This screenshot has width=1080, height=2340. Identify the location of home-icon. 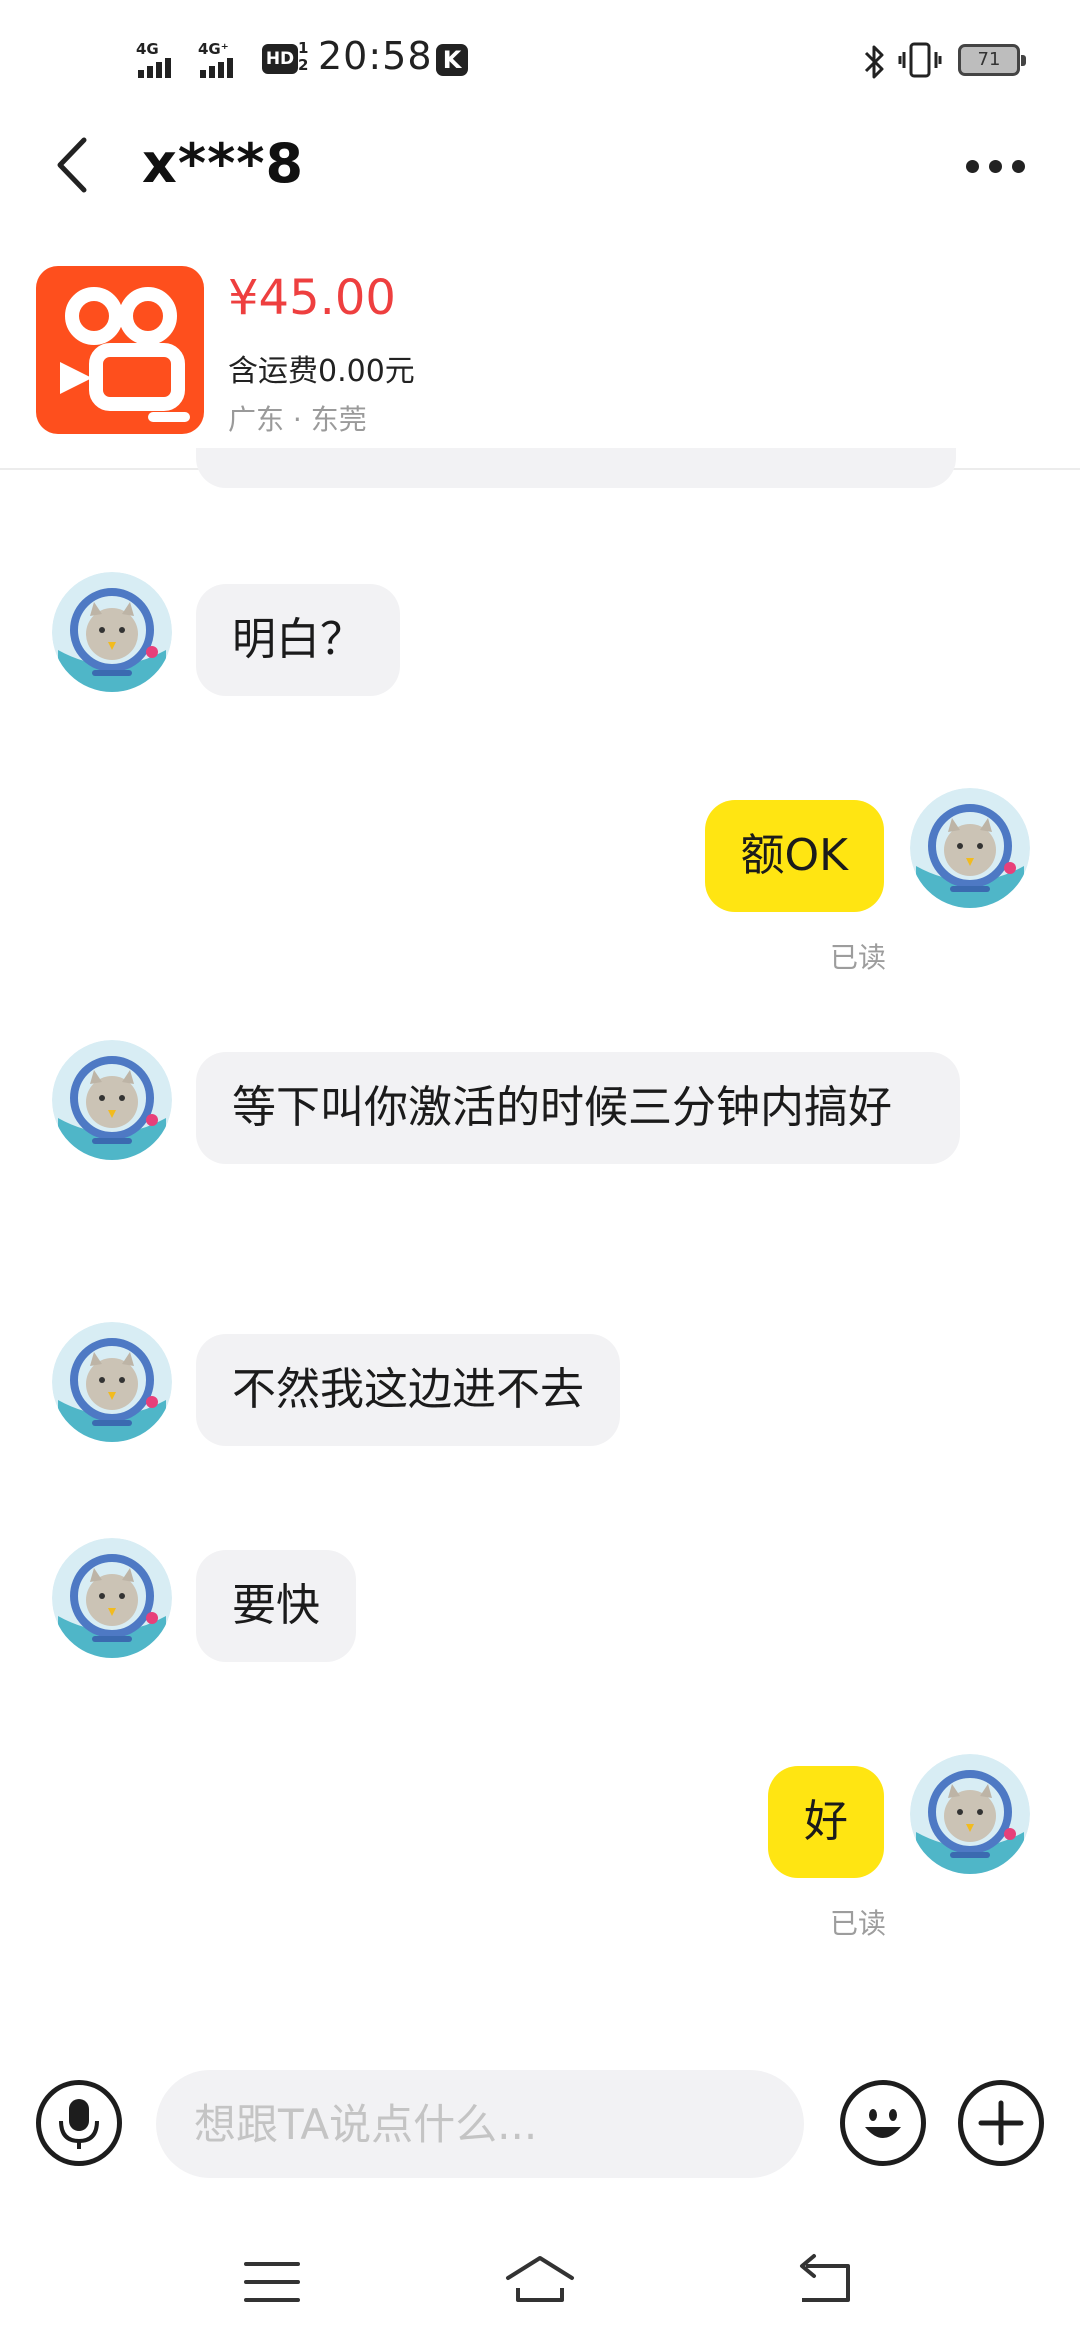
(540, 2279).